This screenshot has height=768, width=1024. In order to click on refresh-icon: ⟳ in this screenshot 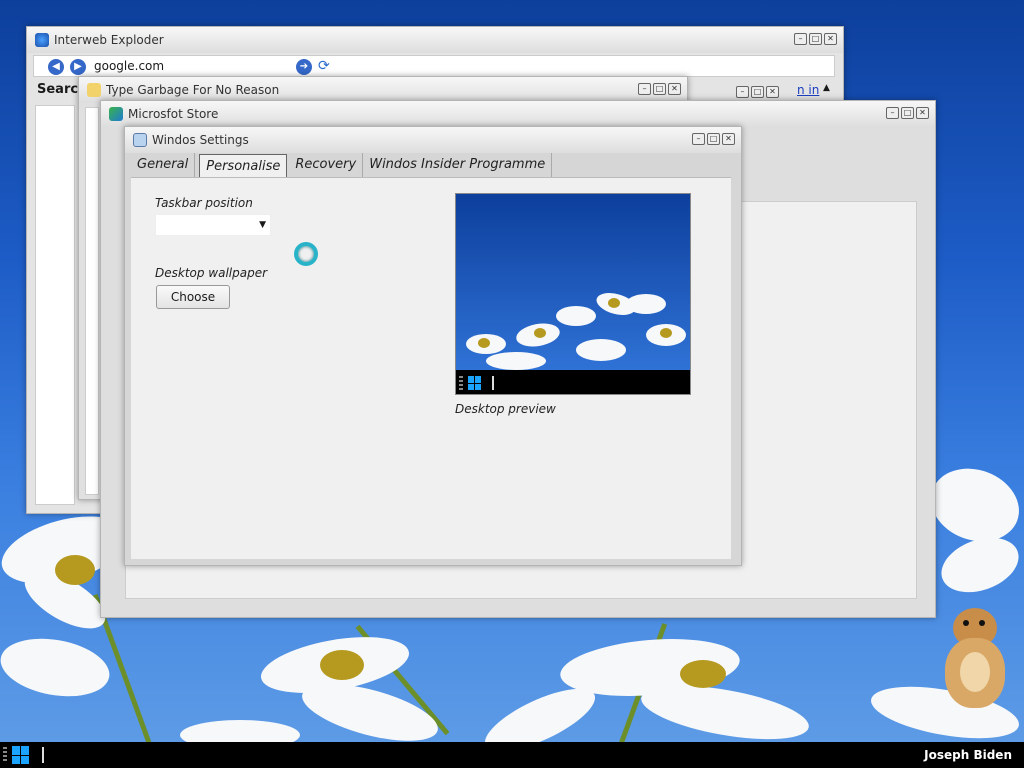, I will do `click(324, 66)`.